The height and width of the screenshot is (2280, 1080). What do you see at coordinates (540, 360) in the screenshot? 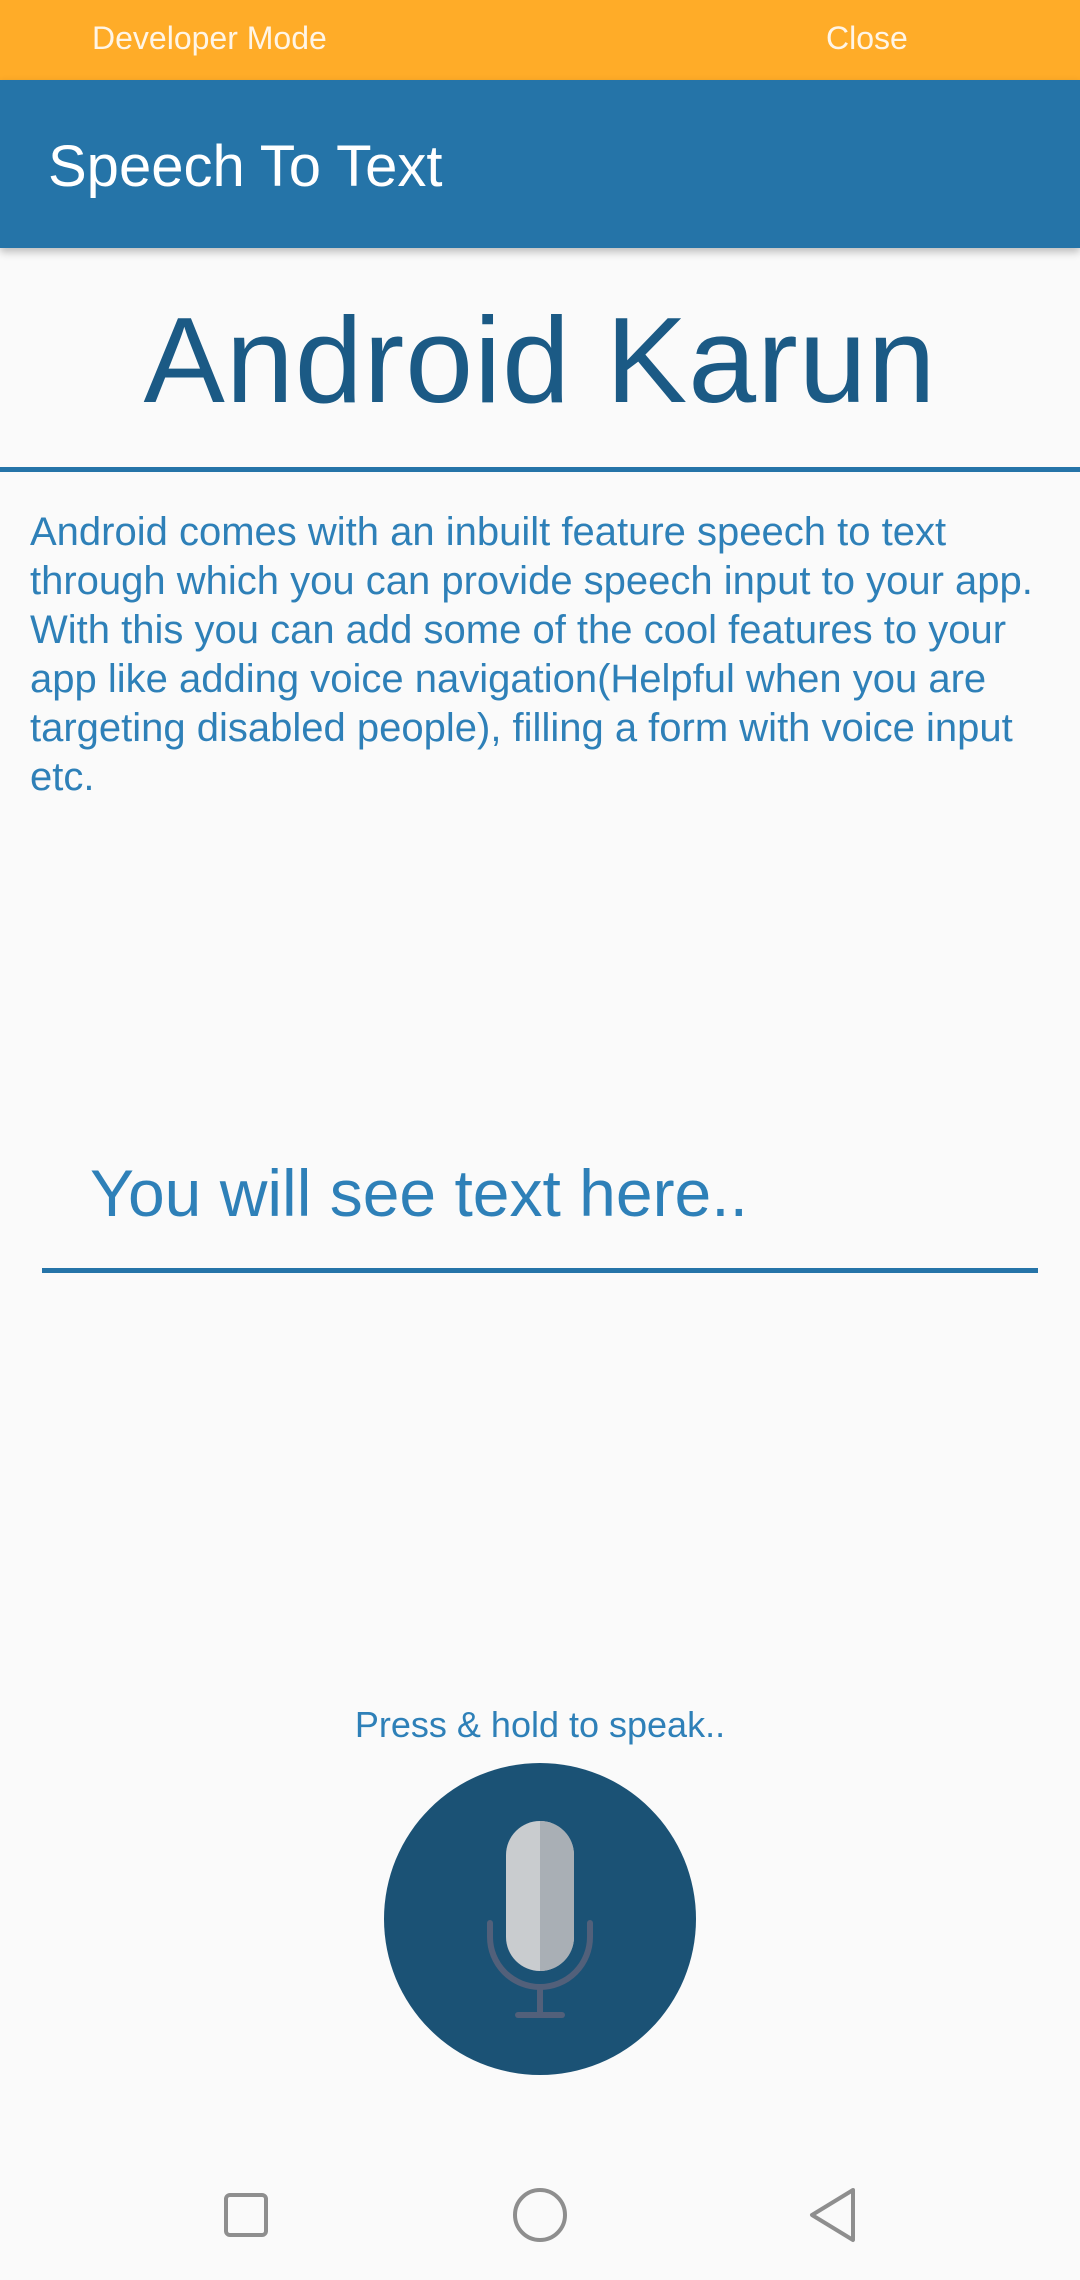
I see `headline: Android Karun` at bounding box center [540, 360].